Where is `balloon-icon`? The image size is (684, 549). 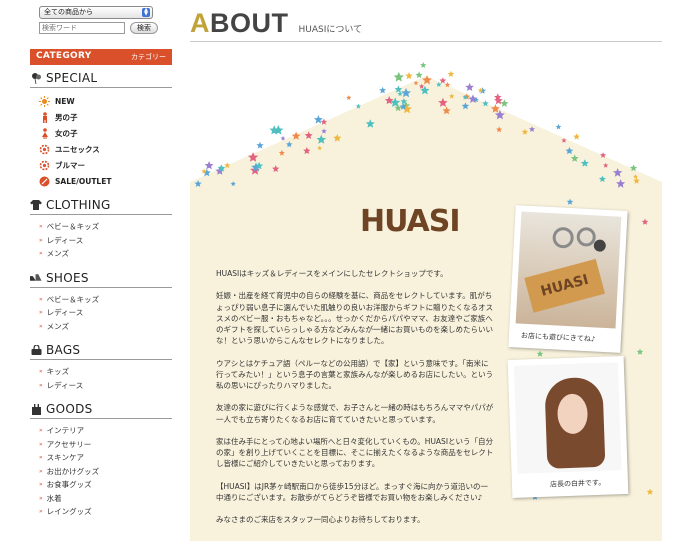 balloon-icon is located at coordinates (36, 78).